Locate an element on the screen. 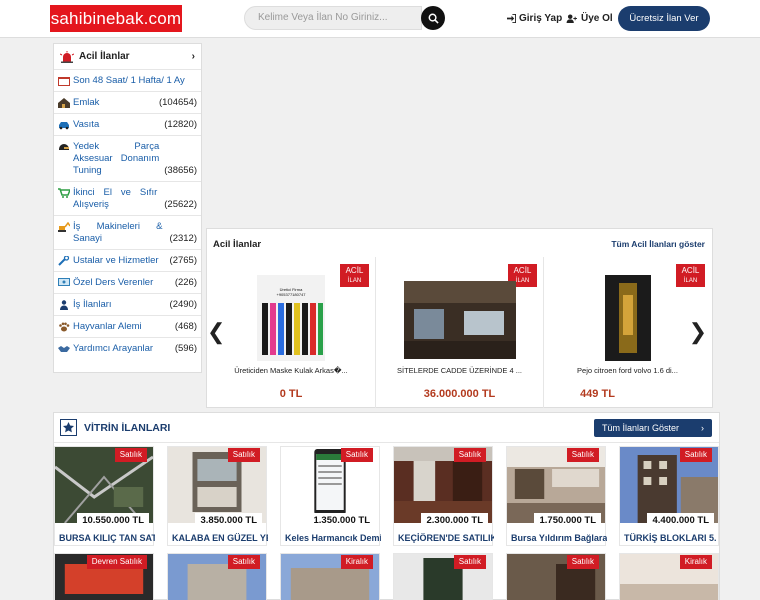 The width and height of the screenshot is (760, 600). sidebar-item-label: İkinci El ve Sıfır Alışveriş is located at coordinates (115, 198).